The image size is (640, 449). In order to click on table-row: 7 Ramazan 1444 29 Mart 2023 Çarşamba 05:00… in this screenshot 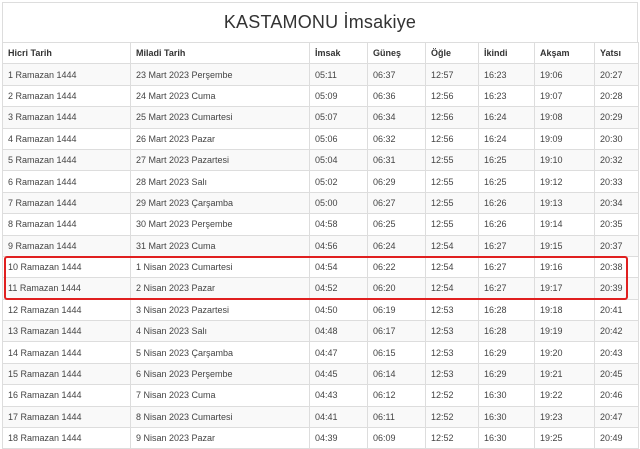, I will do `click(320, 203)`.